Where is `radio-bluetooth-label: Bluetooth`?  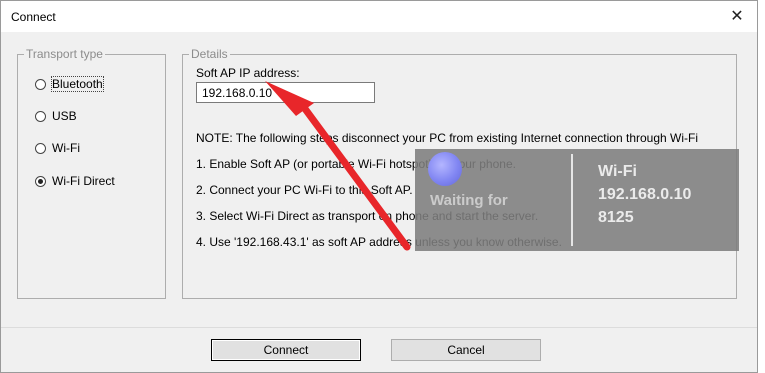
radio-bluetooth-label: Bluetooth is located at coordinates (77, 84).